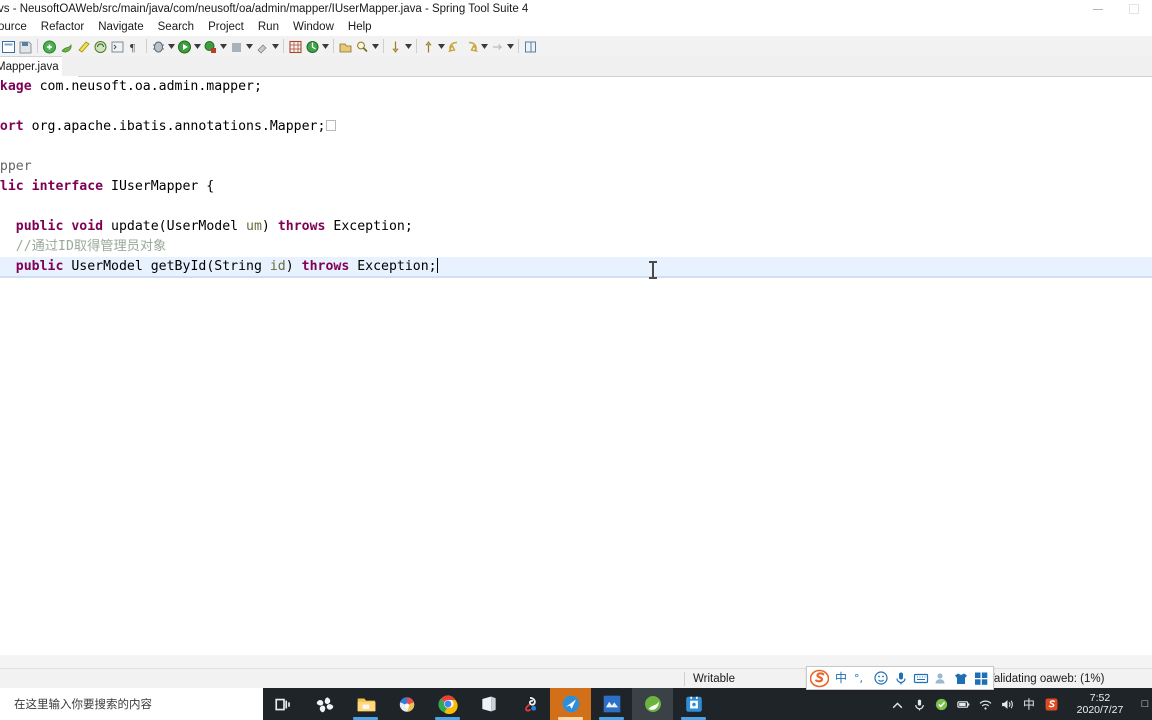 The height and width of the screenshot is (720, 1152). Describe the element at coordinates (49, 46) in the screenshot. I see `boot-dashboard-icon` at that location.